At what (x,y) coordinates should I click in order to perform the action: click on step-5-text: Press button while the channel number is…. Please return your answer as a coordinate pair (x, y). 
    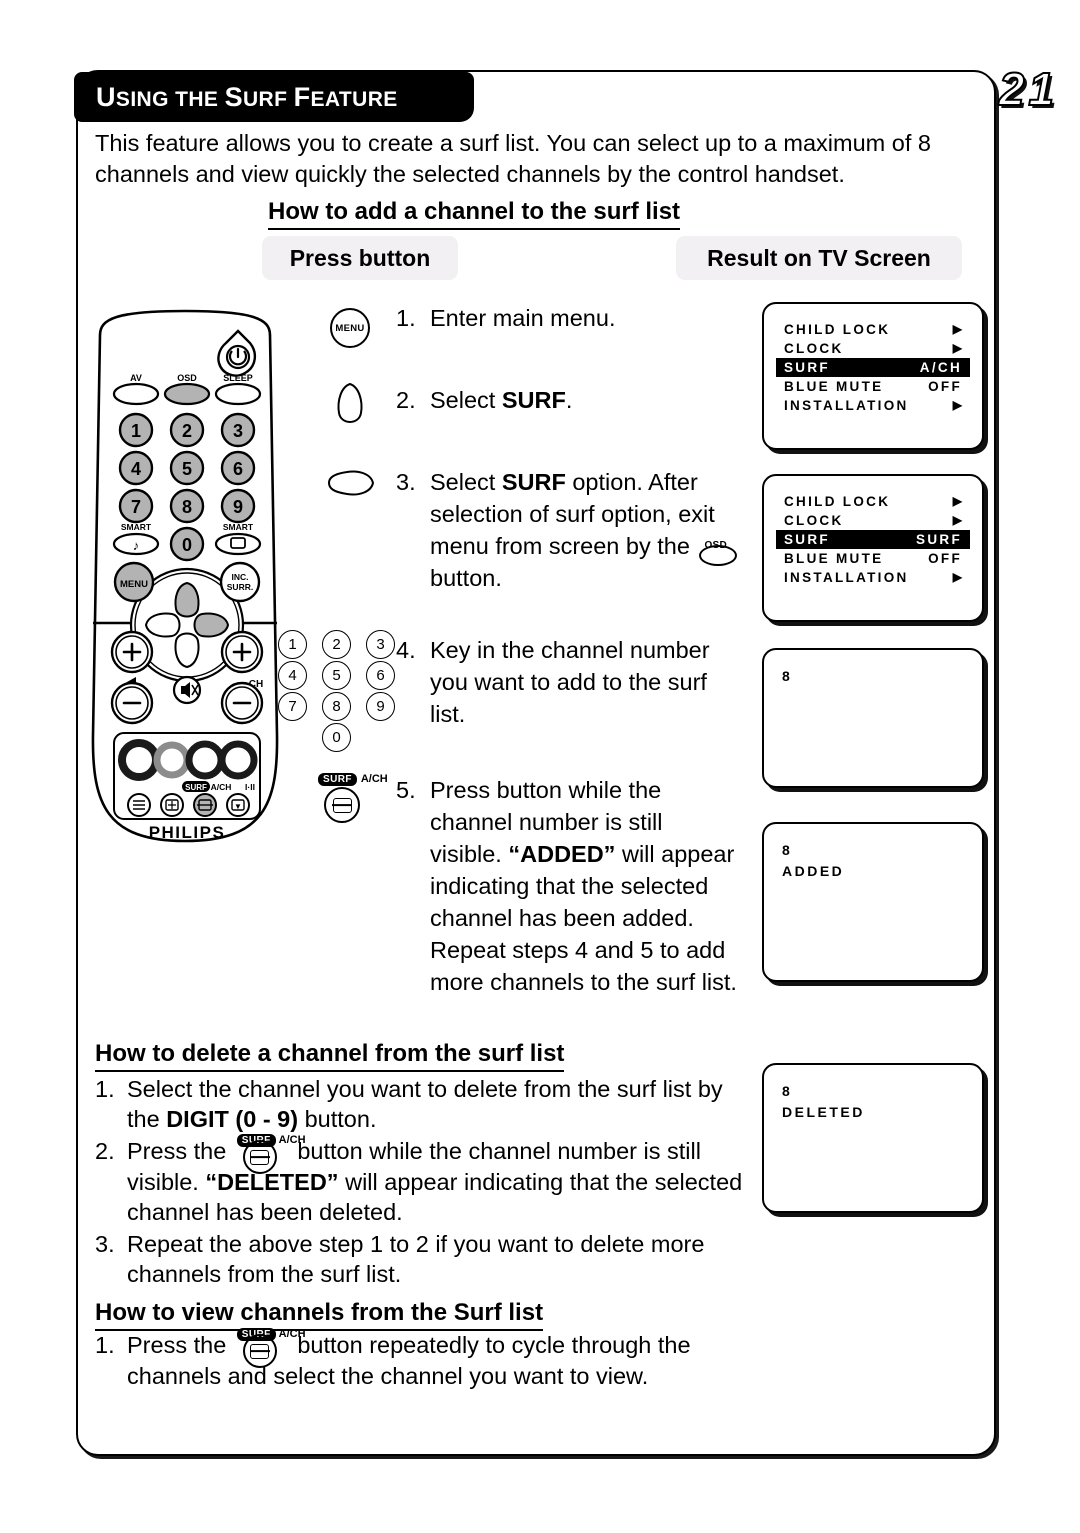
    Looking at the image, I should click on (583, 886).